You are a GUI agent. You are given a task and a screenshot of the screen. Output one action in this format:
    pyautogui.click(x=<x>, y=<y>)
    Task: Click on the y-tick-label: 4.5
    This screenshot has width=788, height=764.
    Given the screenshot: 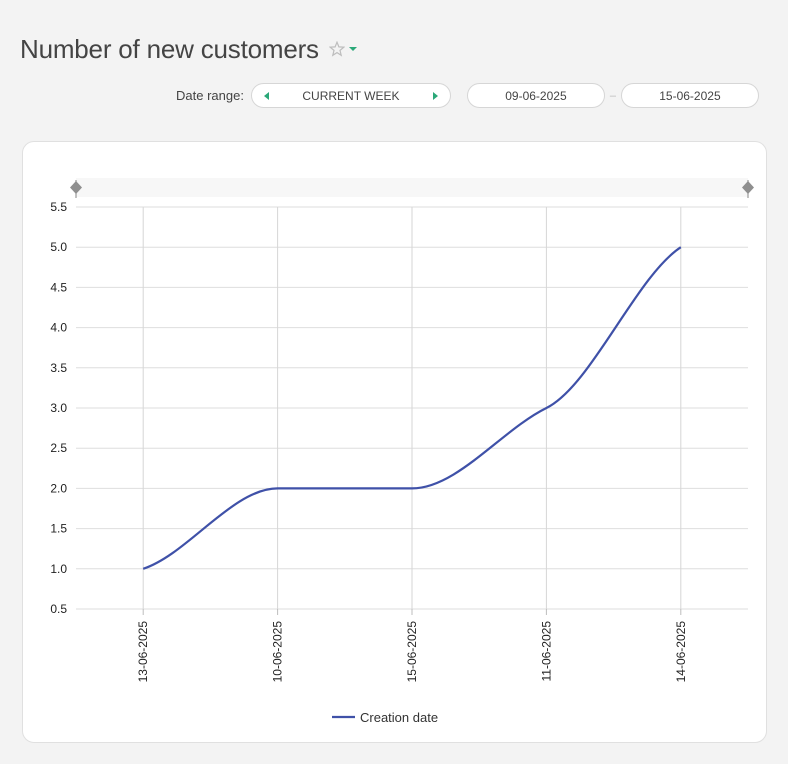 What is the action you would take?
    pyautogui.click(x=58, y=287)
    